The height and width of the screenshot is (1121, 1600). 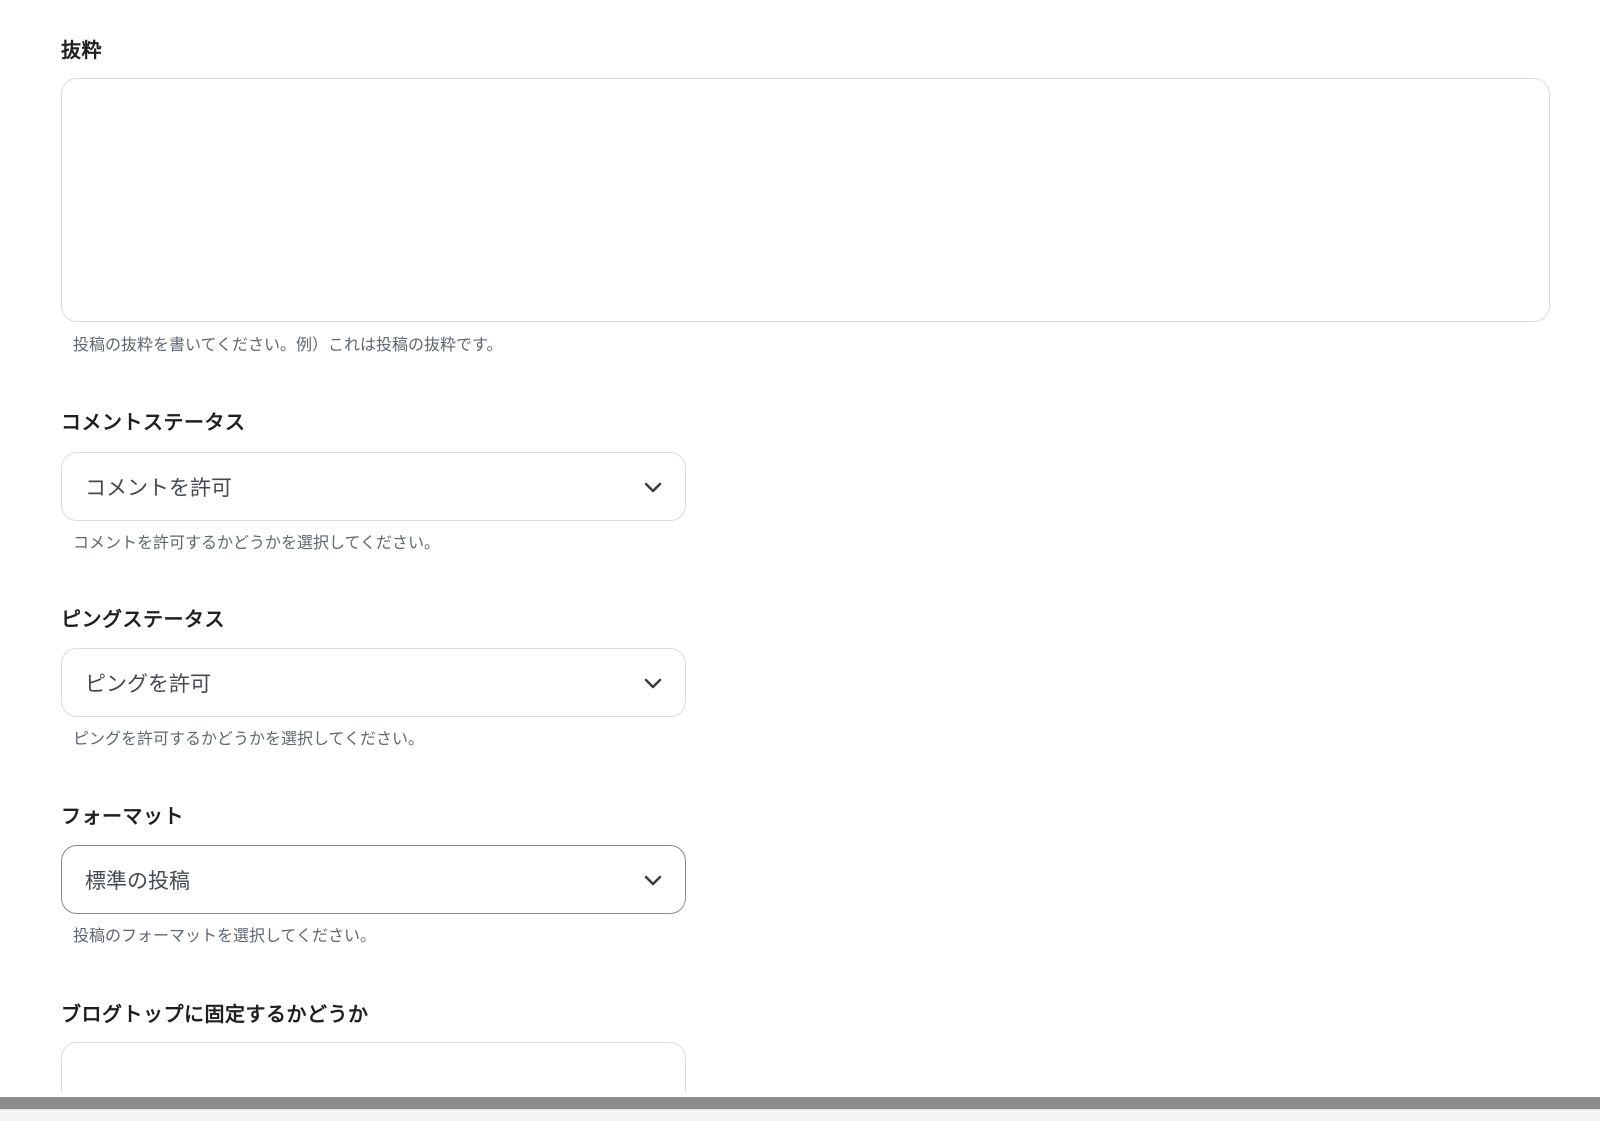 I want to click on comment-status-selected-value: コメントを許可, so click(x=158, y=487).